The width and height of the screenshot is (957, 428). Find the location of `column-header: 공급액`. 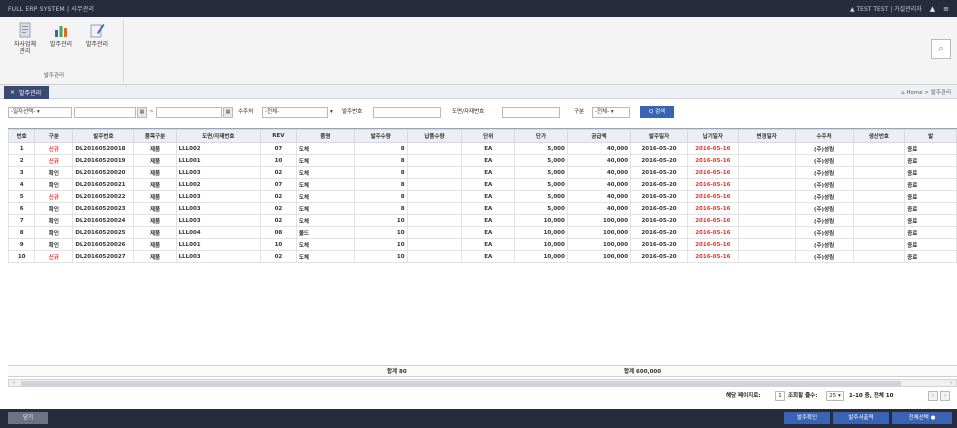

column-header: 공급액 is located at coordinates (599, 136).